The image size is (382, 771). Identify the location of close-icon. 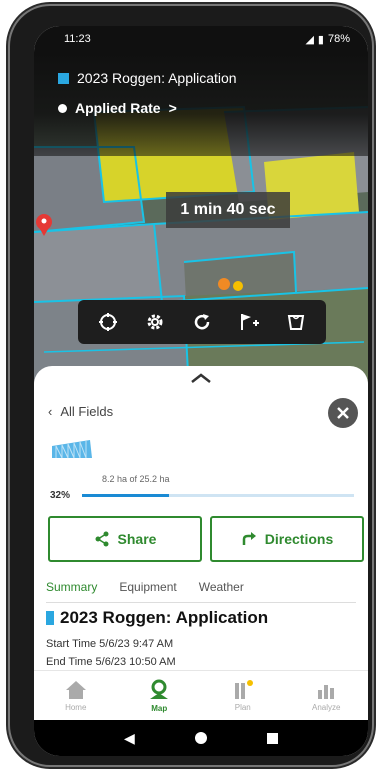
(343, 413).